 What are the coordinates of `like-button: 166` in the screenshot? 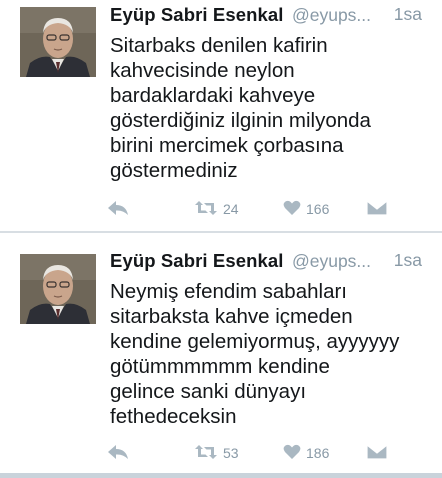 It's located at (306, 209).